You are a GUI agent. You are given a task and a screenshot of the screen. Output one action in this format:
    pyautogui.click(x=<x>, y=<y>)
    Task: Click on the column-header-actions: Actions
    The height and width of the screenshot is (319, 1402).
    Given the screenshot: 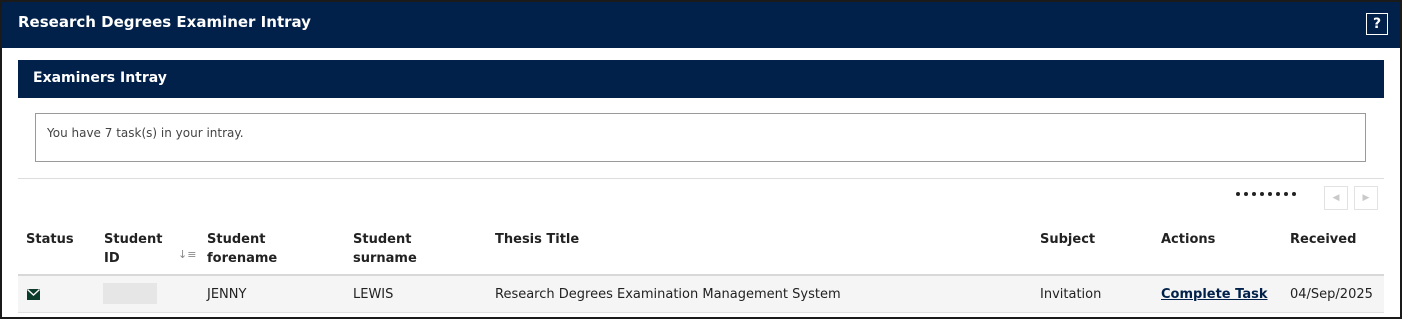 What is the action you would take?
    pyautogui.click(x=1188, y=239)
    